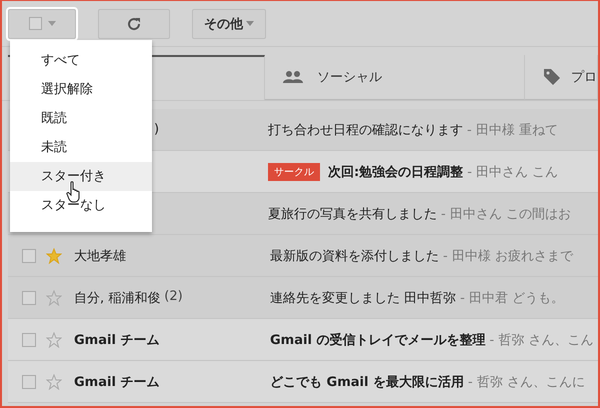 This screenshot has width=600, height=408. What do you see at coordinates (395, 77) in the screenshot?
I see `tab: ソーシャル` at bounding box center [395, 77].